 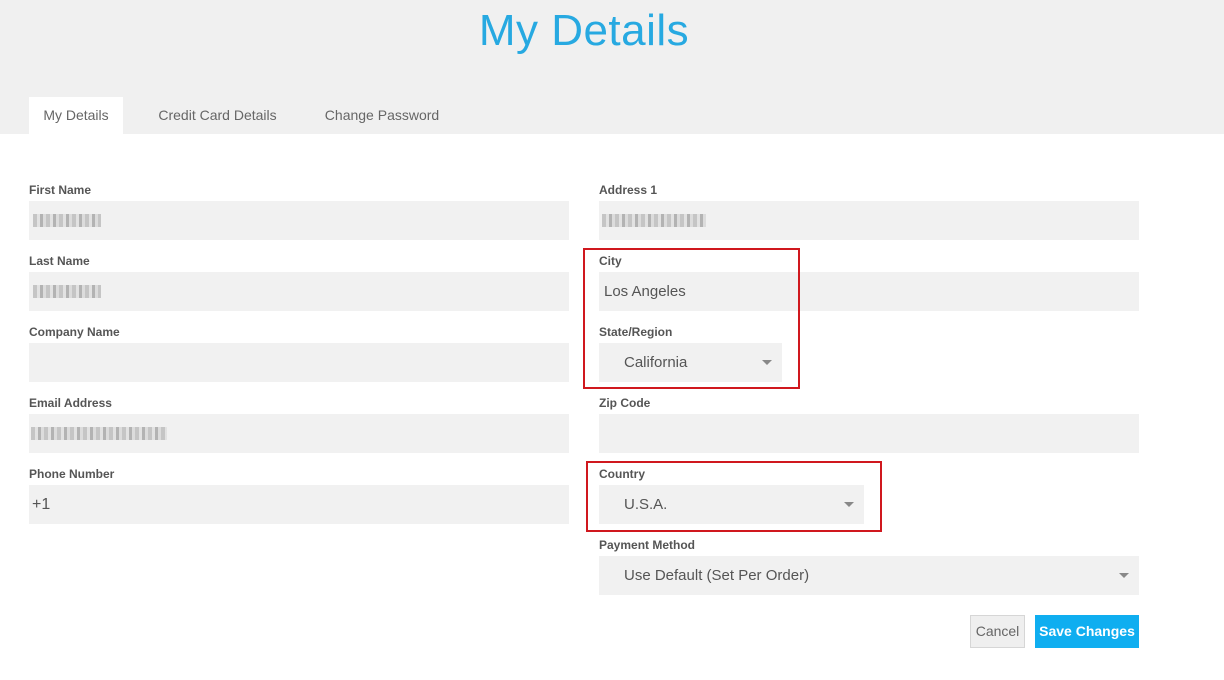 What do you see at coordinates (997, 631) in the screenshot?
I see `cancel-button: Cancel` at bounding box center [997, 631].